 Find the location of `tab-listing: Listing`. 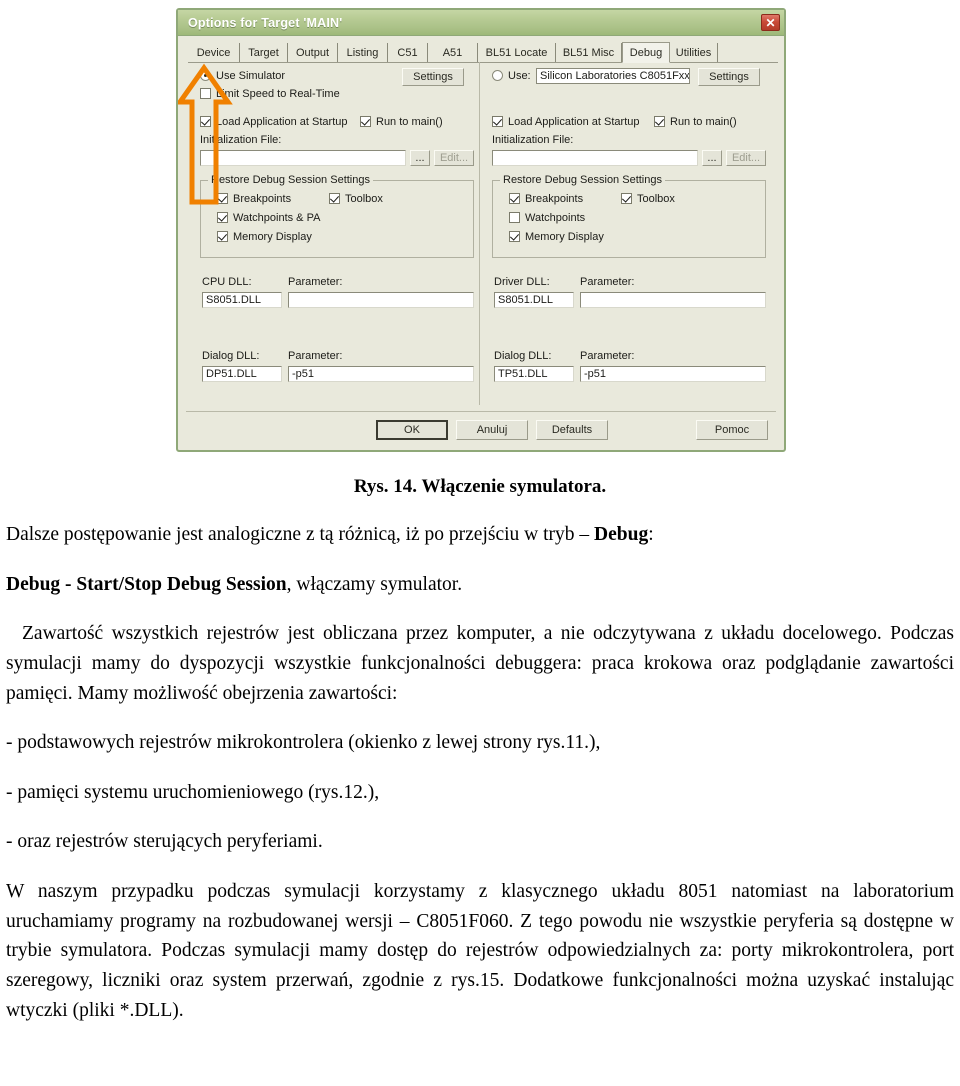

tab-listing: Listing is located at coordinates (363, 52).